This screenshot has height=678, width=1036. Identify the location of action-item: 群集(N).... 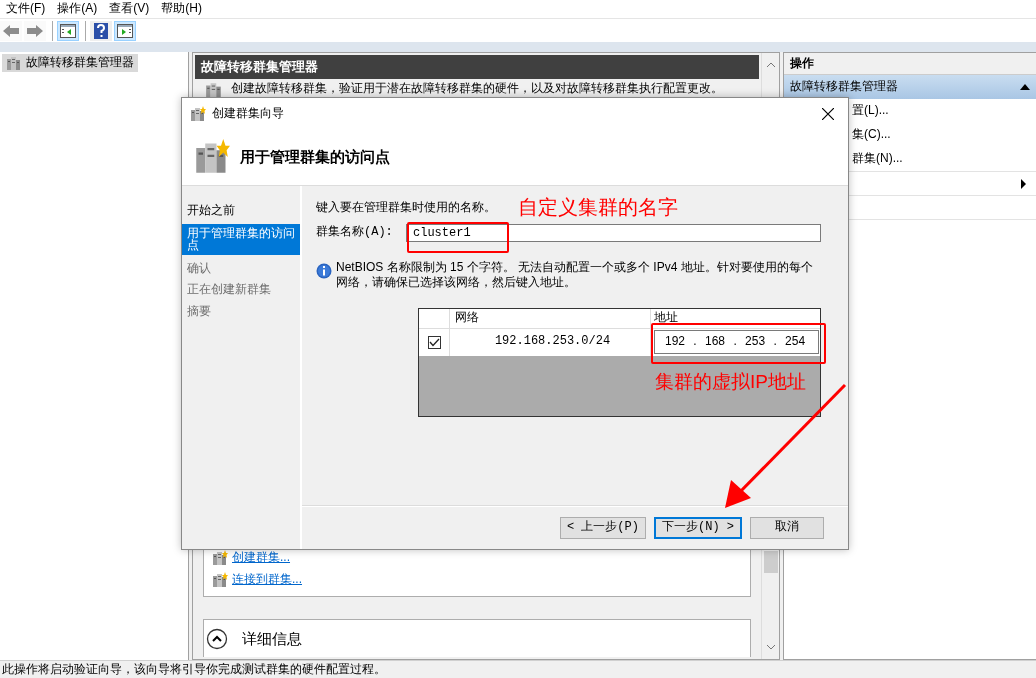
(877, 159).